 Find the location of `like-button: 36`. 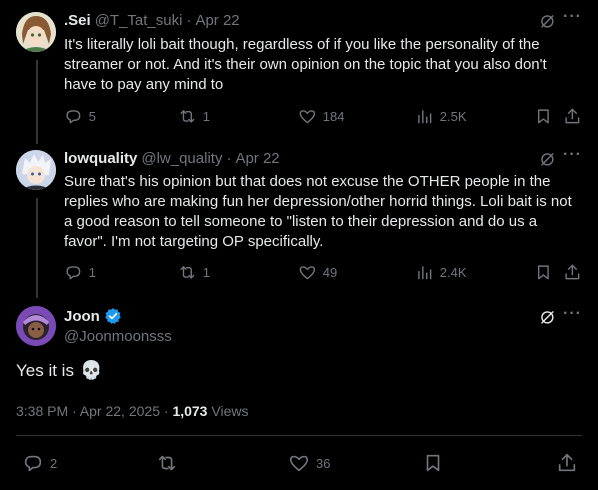

like-button: 36 is located at coordinates (309, 463).